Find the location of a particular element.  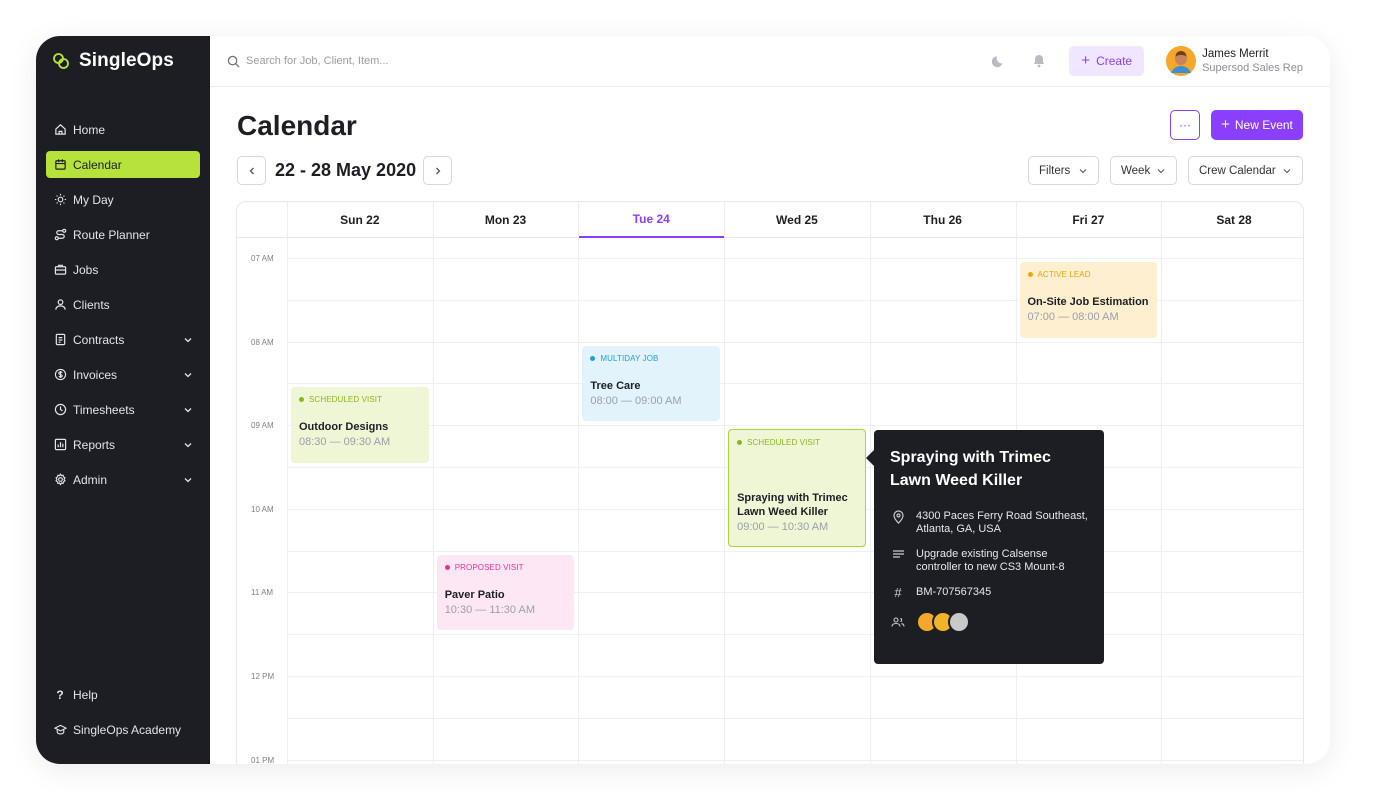

sidebar-item-calendar: Calendar is located at coordinates (123, 164).